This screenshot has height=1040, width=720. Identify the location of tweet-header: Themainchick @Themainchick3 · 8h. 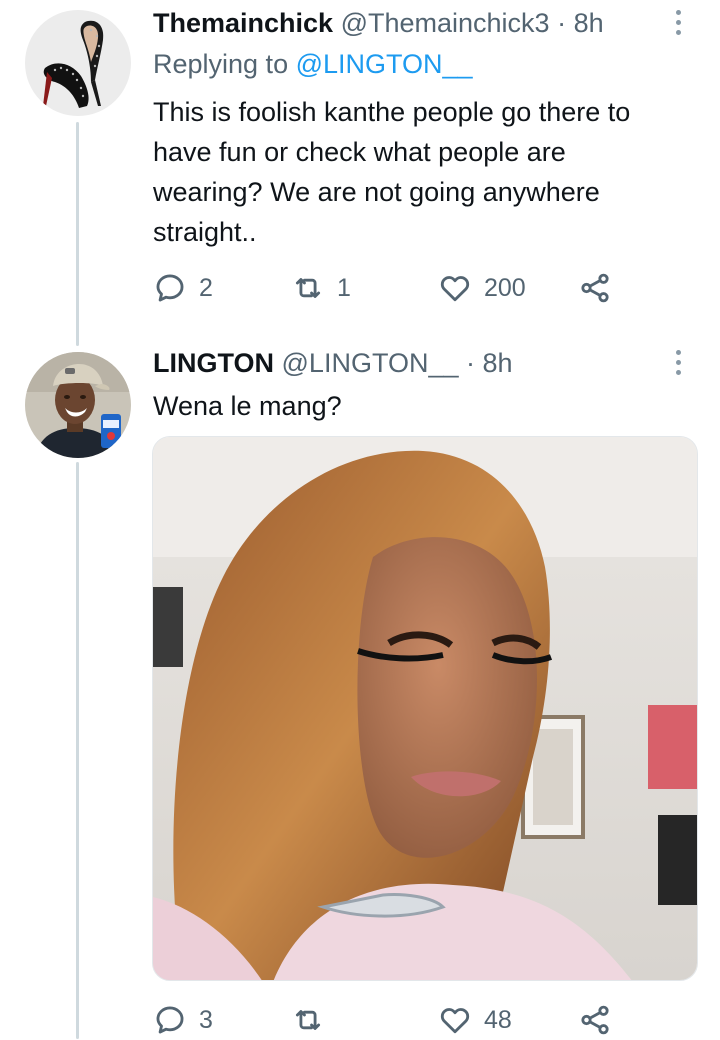
(378, 23).